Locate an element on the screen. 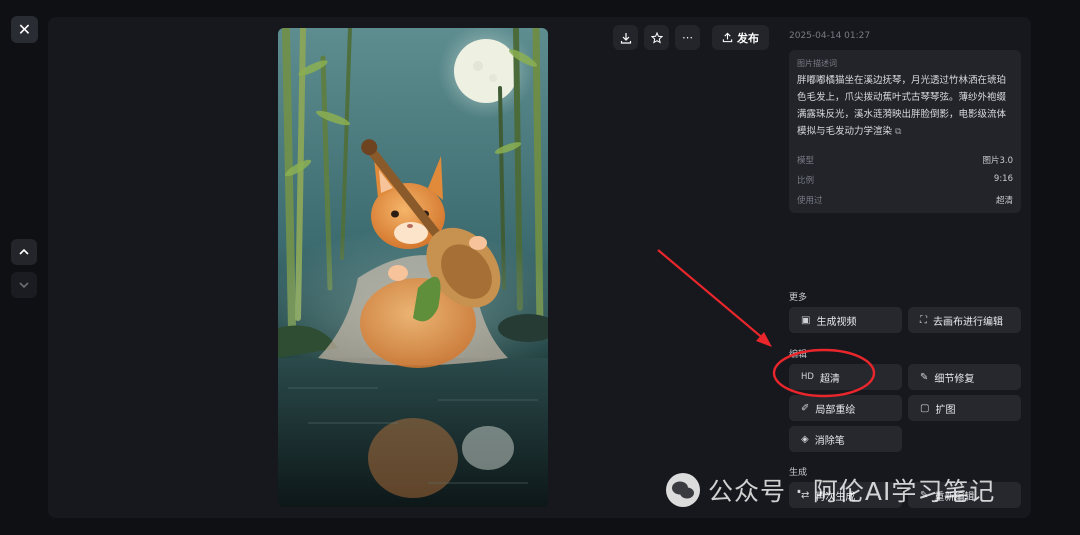 This screenshot has width=1080, height=535. copy-icon: ⧉ is located at coordinates (898, 132).